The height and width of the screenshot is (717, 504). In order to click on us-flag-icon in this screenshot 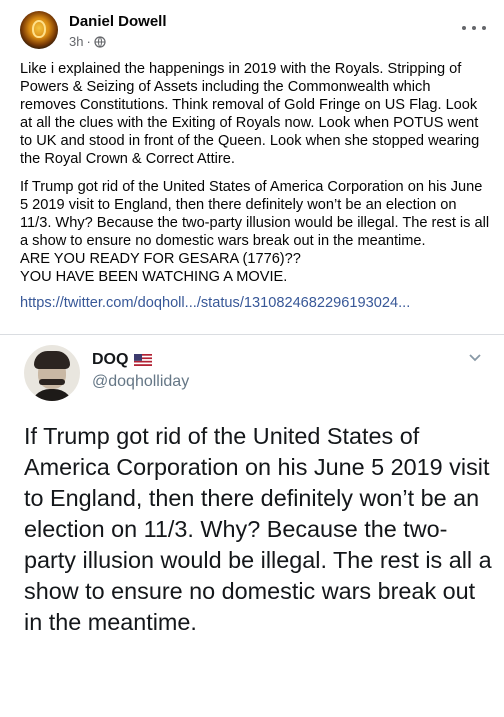, I will do `click(143, 360)`.